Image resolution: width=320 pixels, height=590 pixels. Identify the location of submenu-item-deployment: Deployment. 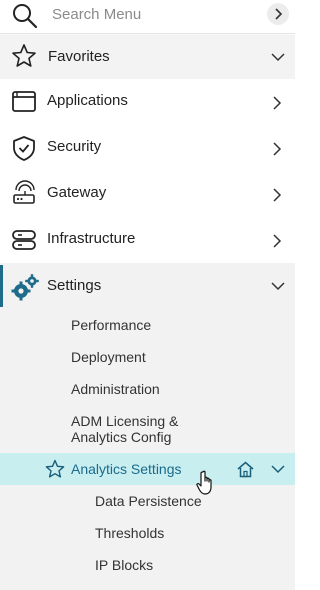
(108, 357).